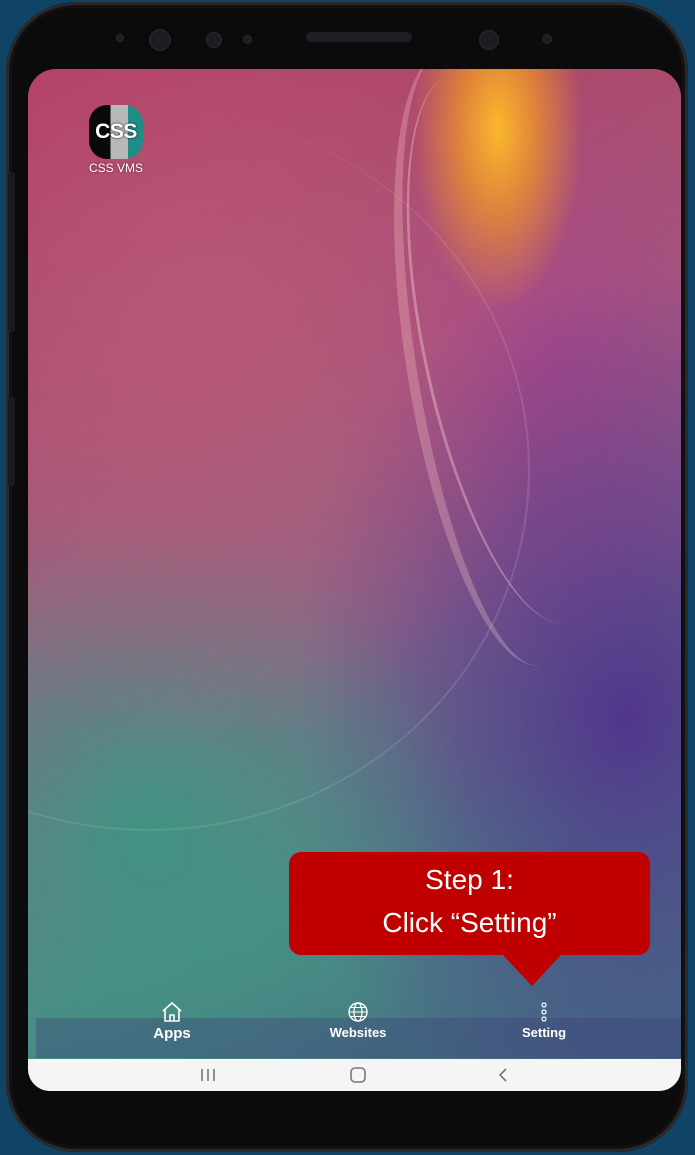  I want to click on light-sensor-icon, so click(247, 39).